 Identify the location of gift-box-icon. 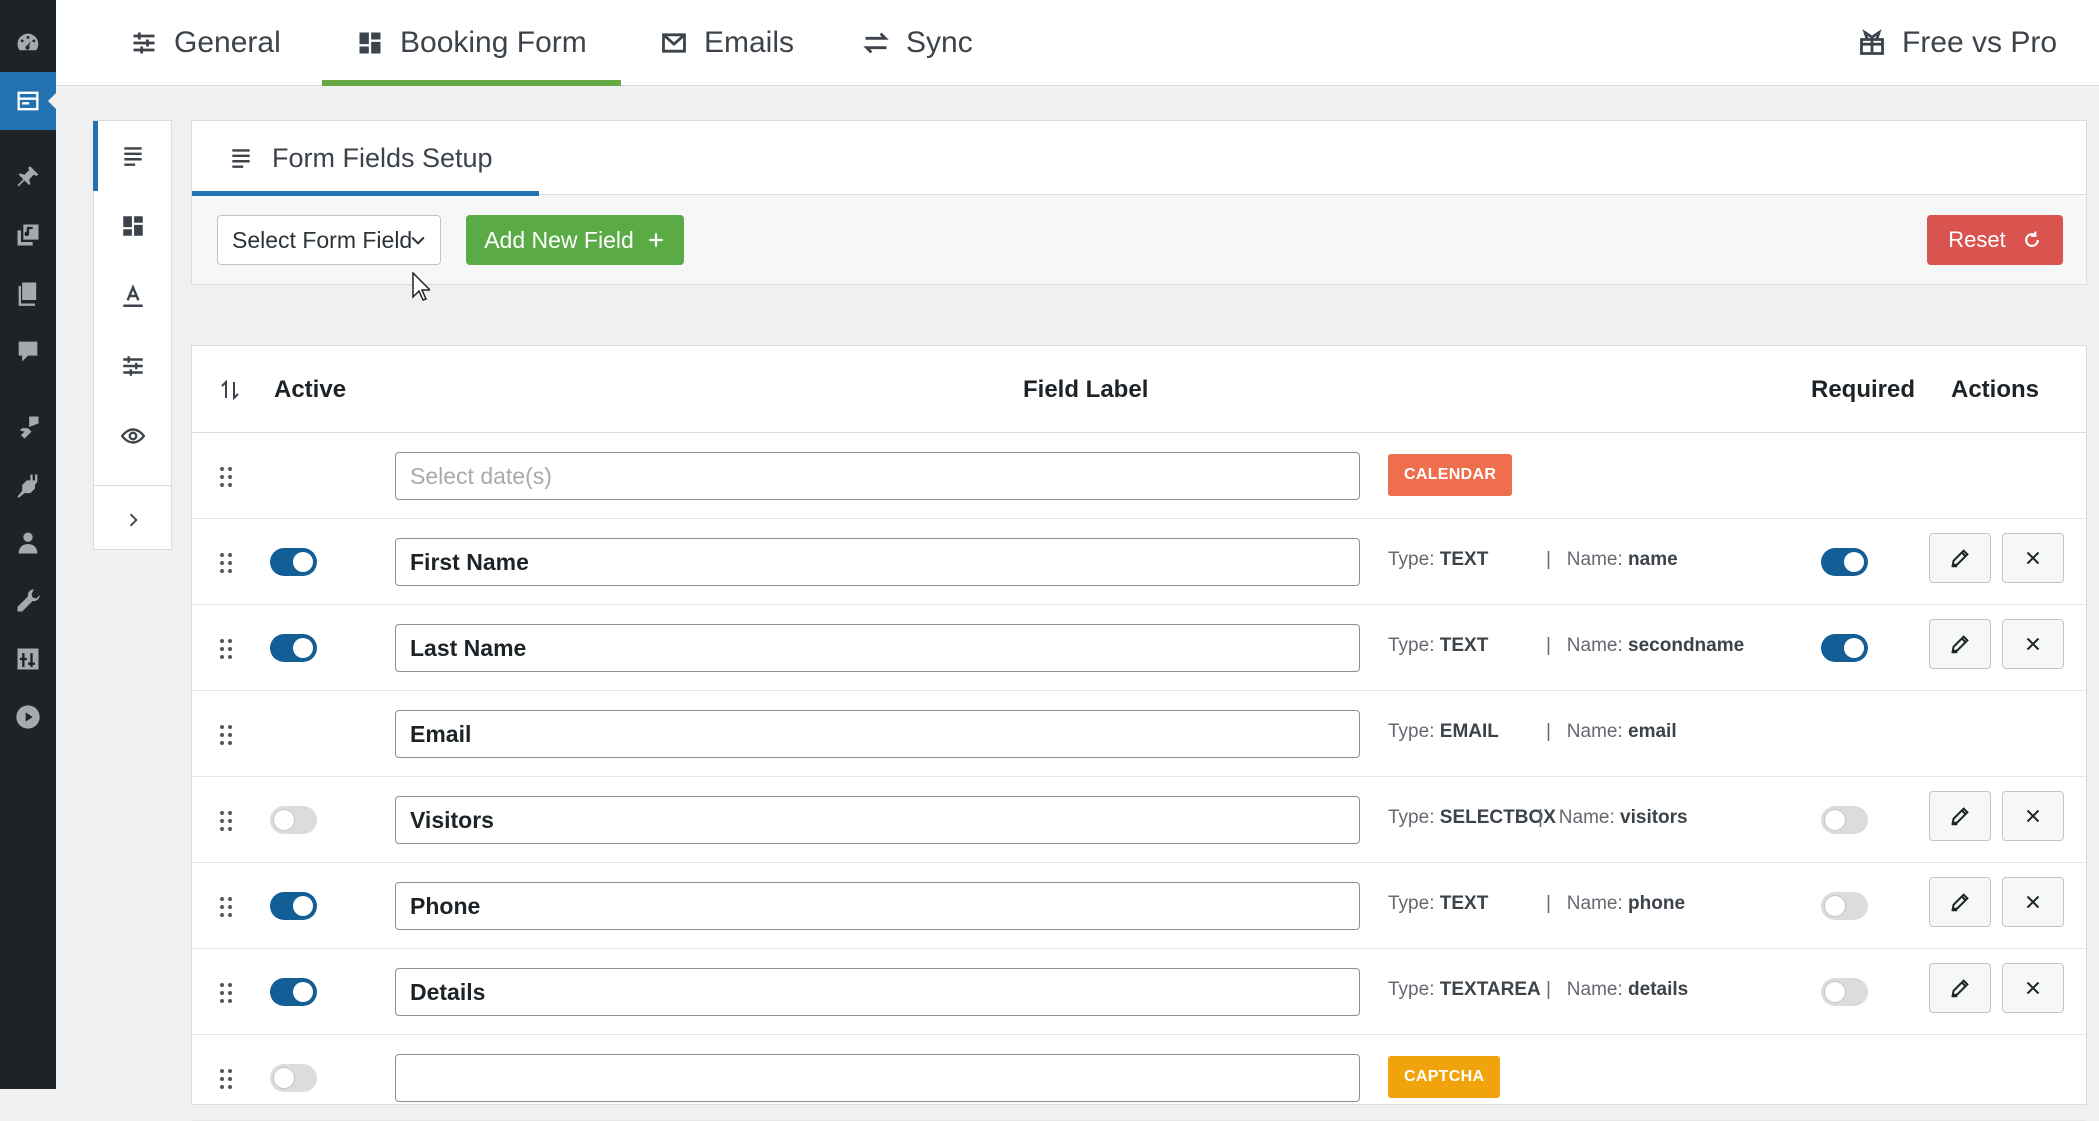
(1872, 42).